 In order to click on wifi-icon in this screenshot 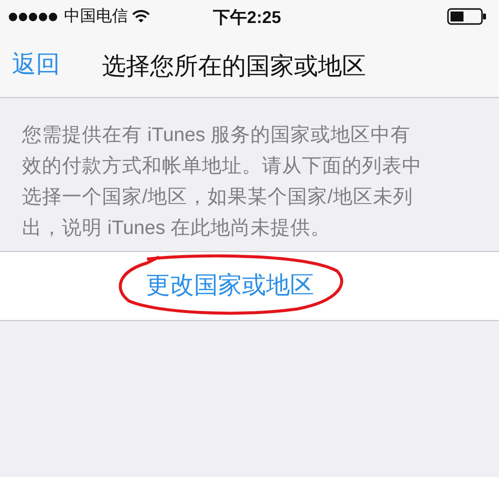, I will do `click(141, 16)`.